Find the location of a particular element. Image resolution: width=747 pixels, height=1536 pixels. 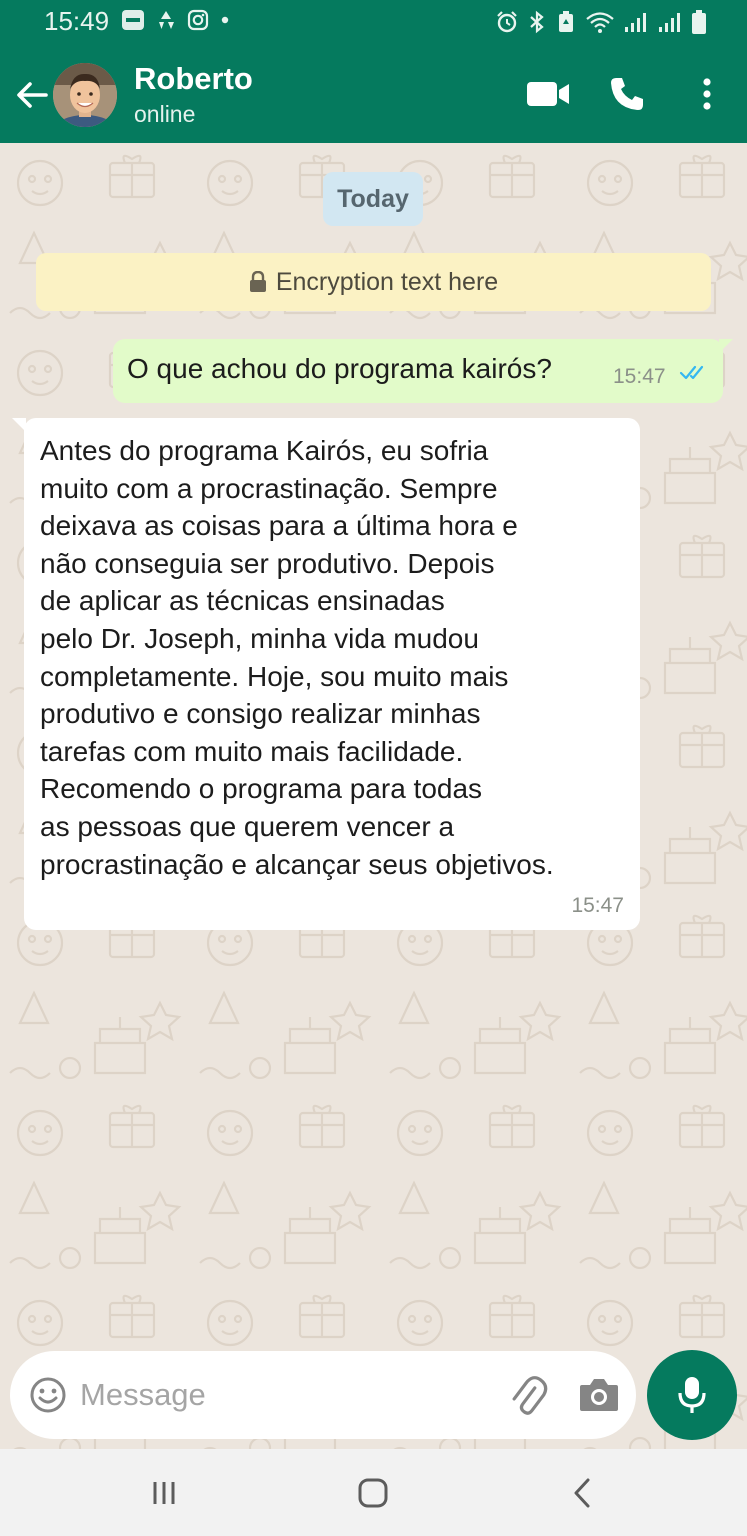

arrow-back-icon is located at coordinates (32, 95).